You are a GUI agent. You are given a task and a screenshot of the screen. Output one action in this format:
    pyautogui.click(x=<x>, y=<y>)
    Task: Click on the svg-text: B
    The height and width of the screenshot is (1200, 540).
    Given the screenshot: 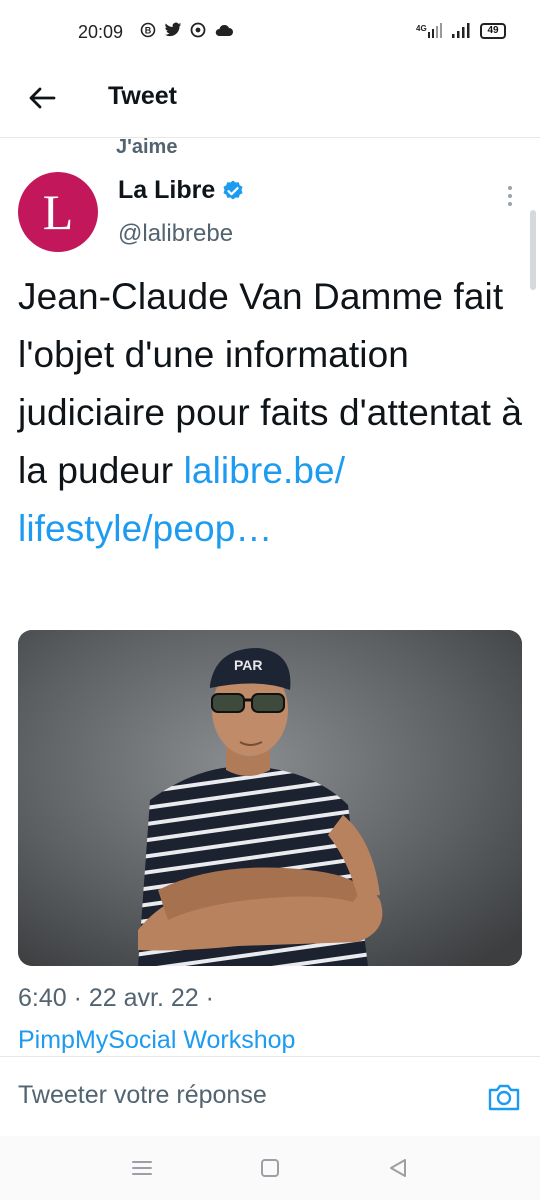 What is the action you would take?
    pyautogui.click(x=148, y=31)
    